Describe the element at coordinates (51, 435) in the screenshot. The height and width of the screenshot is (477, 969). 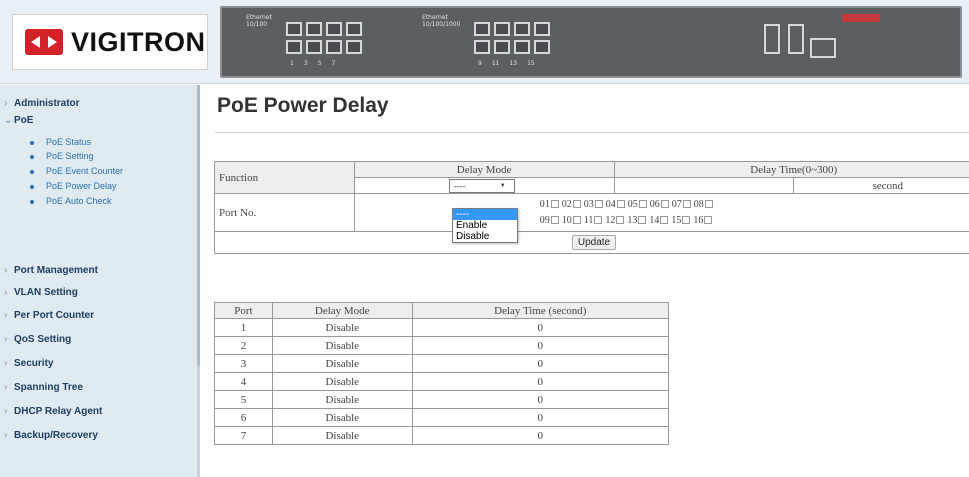
I see `sidebar-item-backup-recovery: › Backup/Recovery` at that location.